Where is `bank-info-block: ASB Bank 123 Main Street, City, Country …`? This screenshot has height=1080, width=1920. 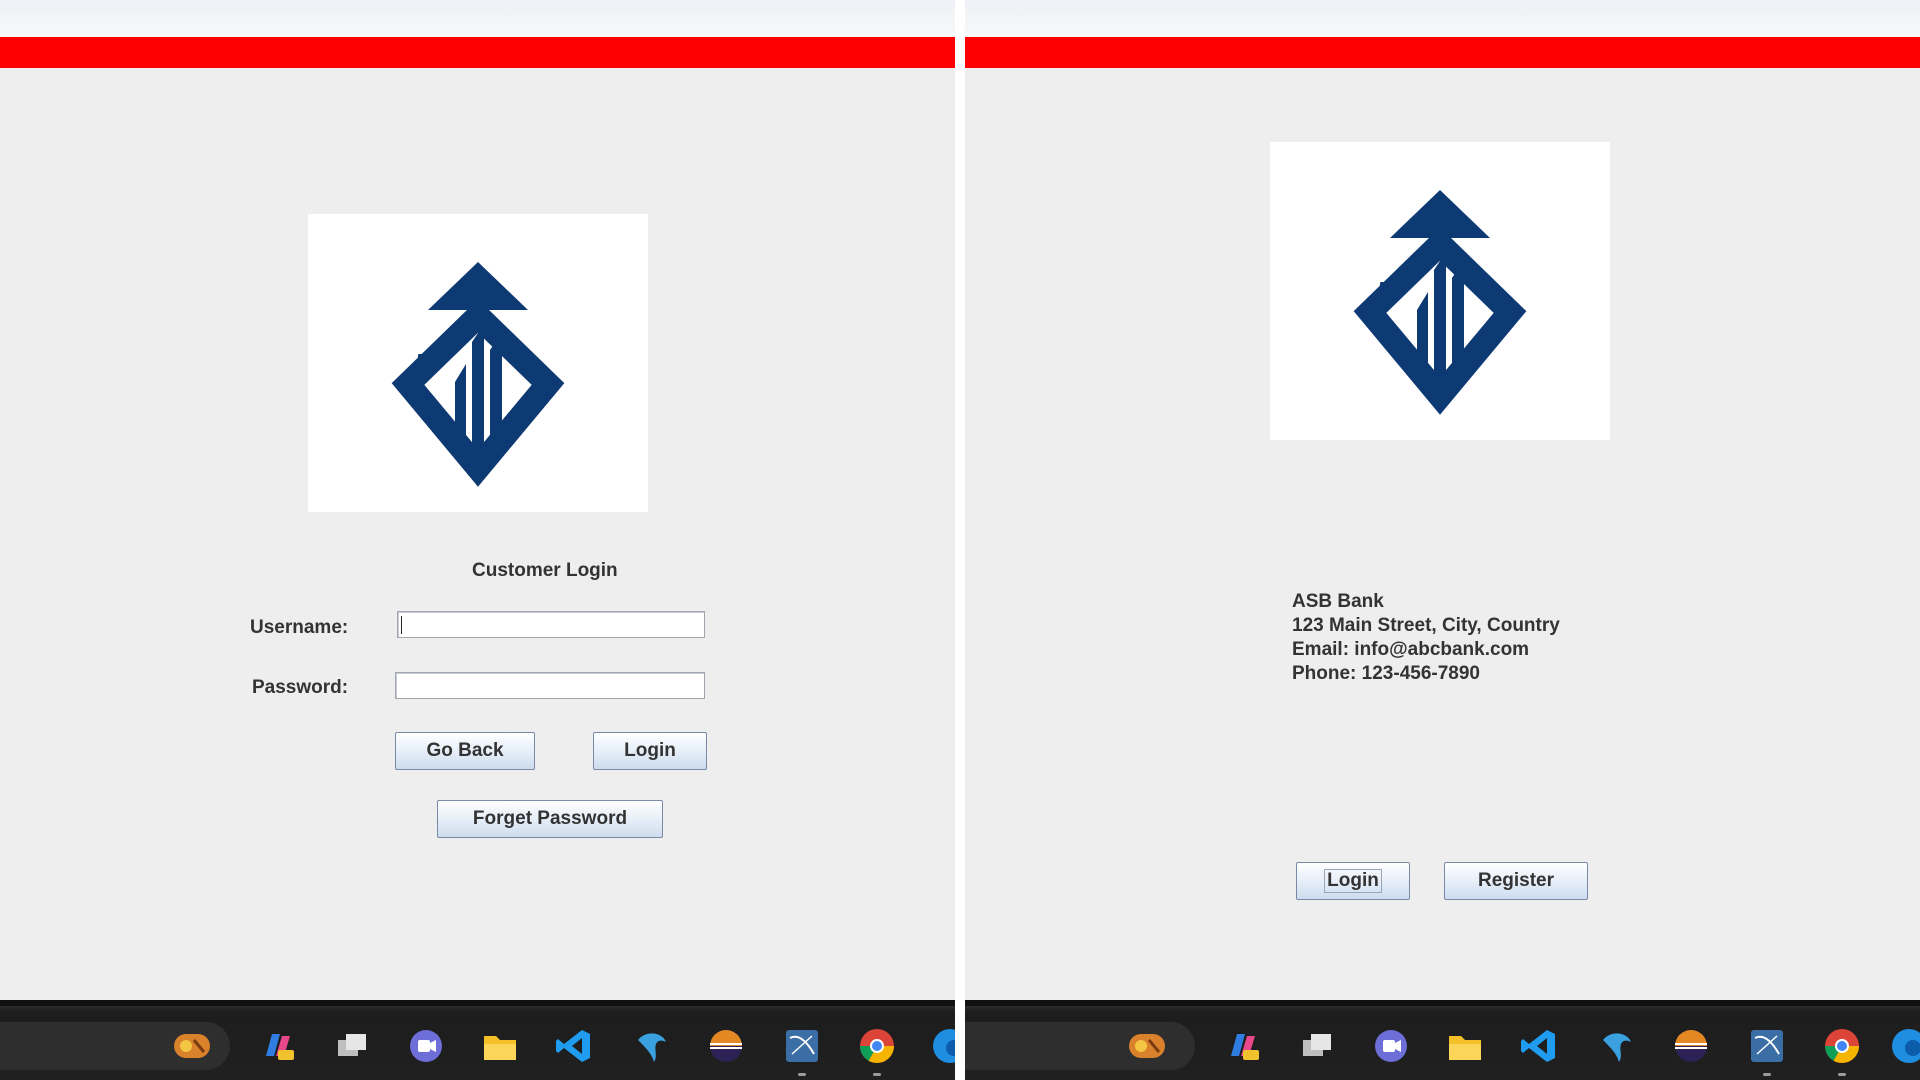 bank-info-block: ASB Bank 123 Main Street, City, Country … is located at coordinates (1426, 638).